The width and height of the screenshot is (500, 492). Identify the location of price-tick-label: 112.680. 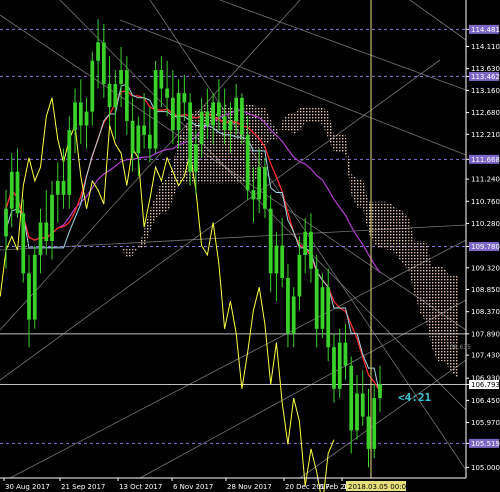
(485, 113).